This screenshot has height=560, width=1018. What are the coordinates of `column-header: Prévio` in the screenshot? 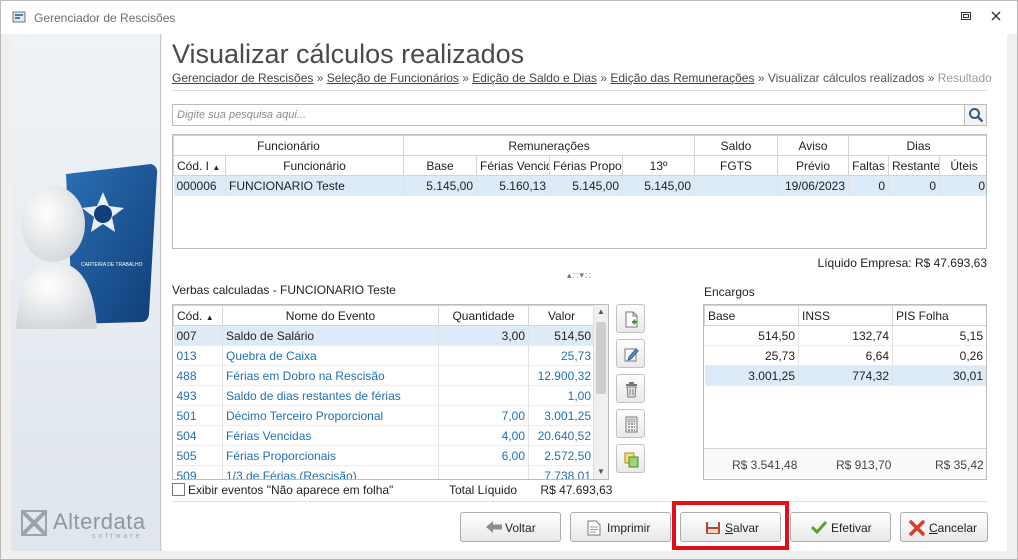 It's located at (813, 165).